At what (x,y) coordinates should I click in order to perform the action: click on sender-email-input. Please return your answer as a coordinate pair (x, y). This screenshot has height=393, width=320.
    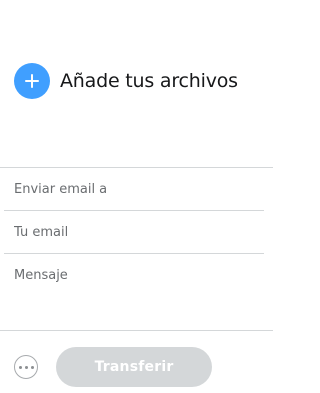
    Looking at the image, I should click on (134, 232).